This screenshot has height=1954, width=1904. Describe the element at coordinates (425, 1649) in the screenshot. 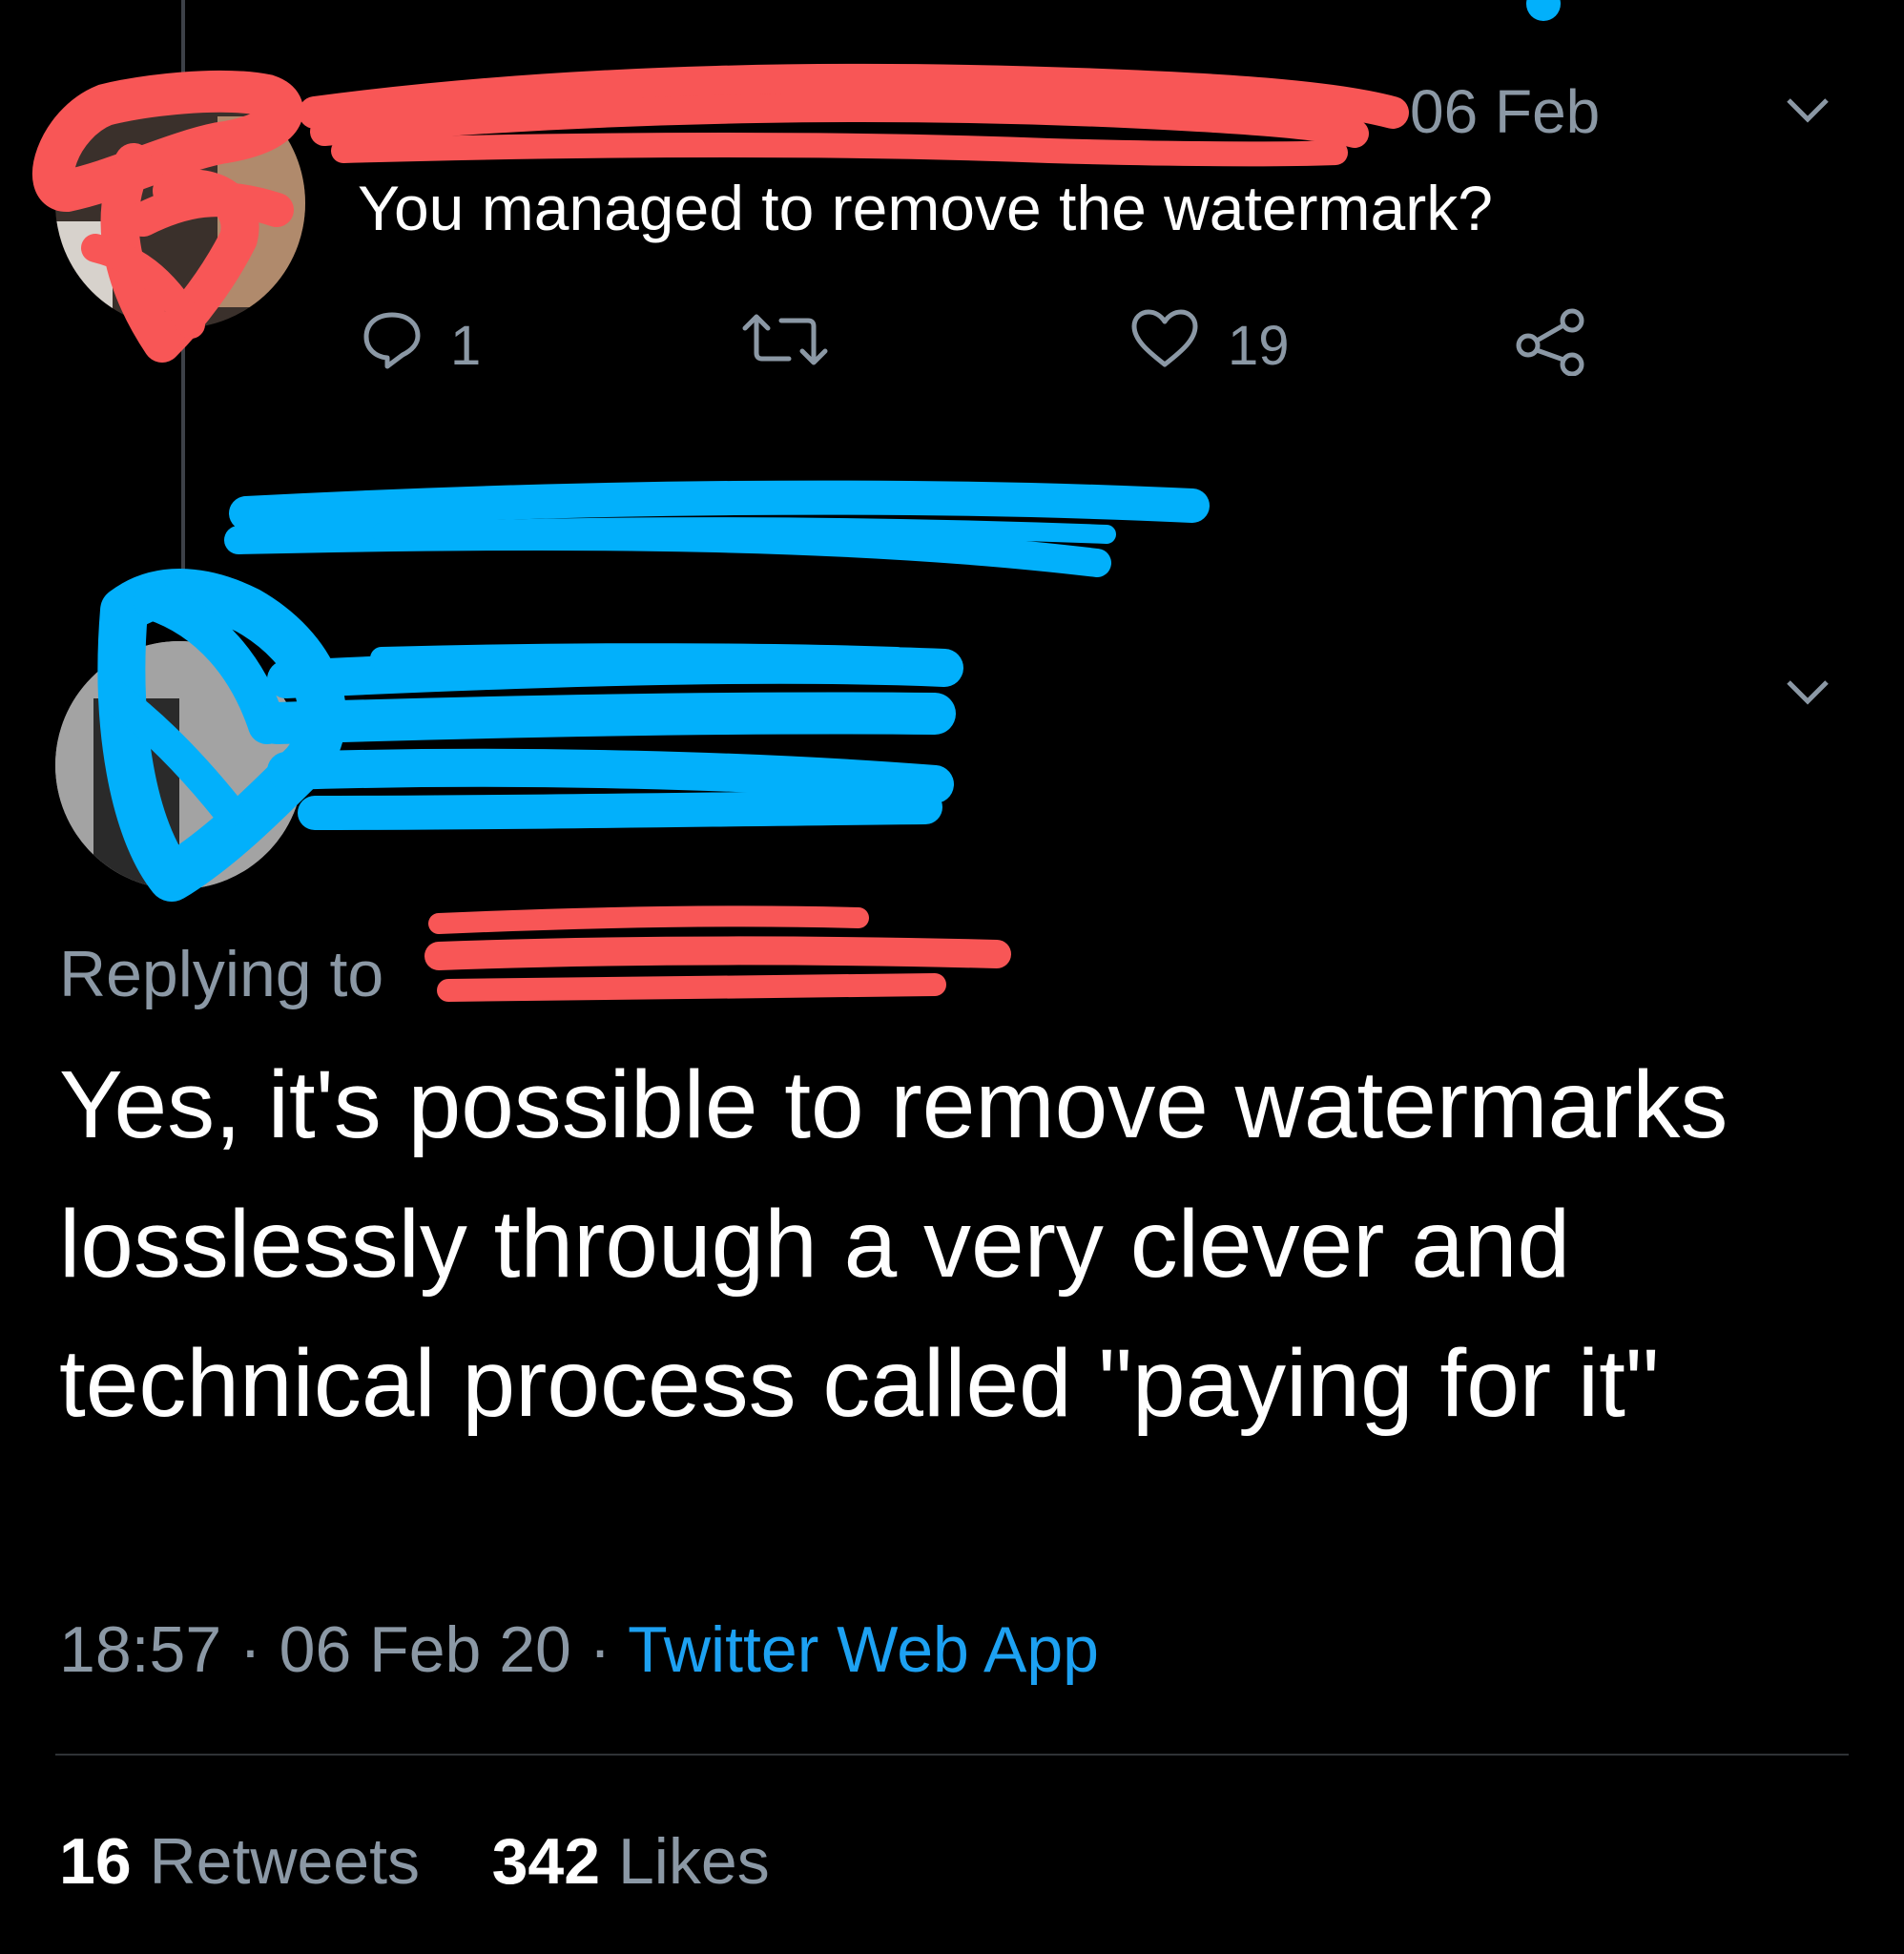

I see `tweet-date: 06 Feb 20` at that location.